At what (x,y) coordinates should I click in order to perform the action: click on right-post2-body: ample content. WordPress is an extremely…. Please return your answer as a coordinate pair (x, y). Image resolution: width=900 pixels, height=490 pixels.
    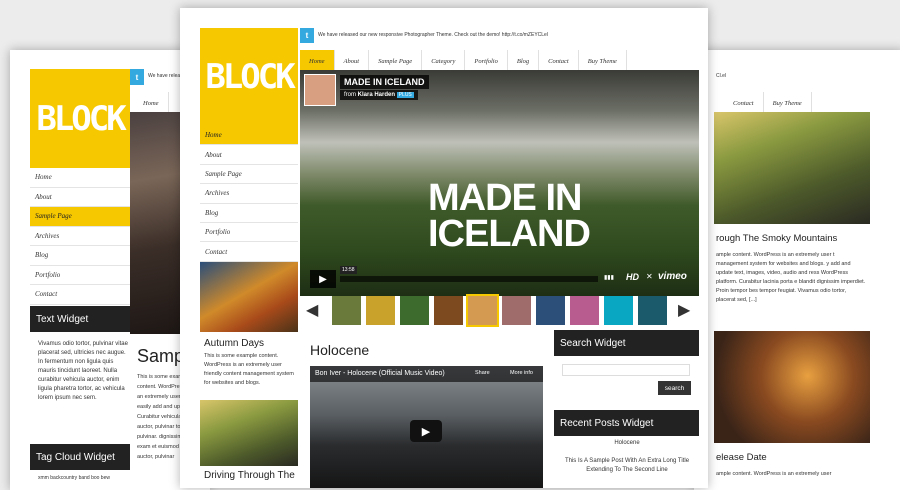
    Looking at the image, I should click on (774, 474).